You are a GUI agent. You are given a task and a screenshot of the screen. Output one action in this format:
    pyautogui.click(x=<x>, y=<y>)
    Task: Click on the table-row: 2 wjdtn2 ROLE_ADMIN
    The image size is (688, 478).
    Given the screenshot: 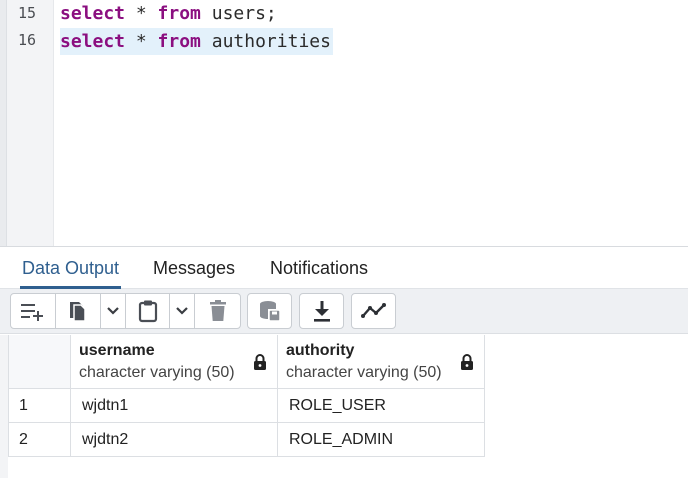 What is the action you would take?
    pyautogui.click(x=247, y=440)
    